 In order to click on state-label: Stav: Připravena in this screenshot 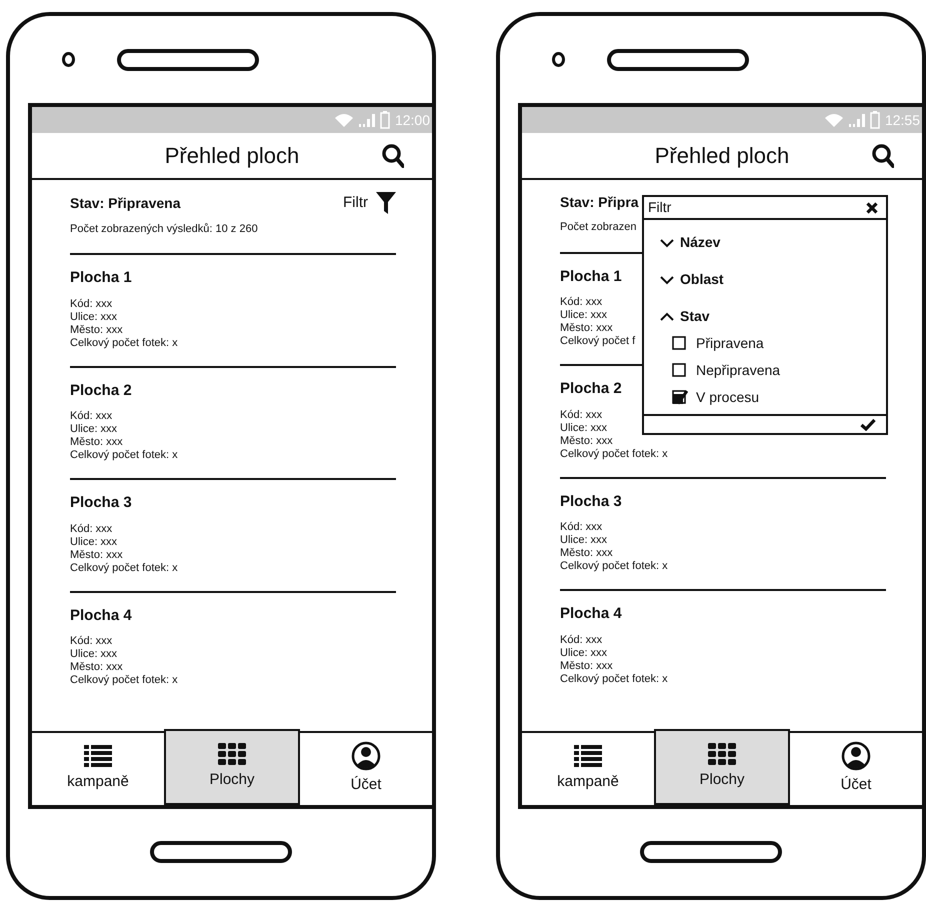, I will do `click(125, 203)`.